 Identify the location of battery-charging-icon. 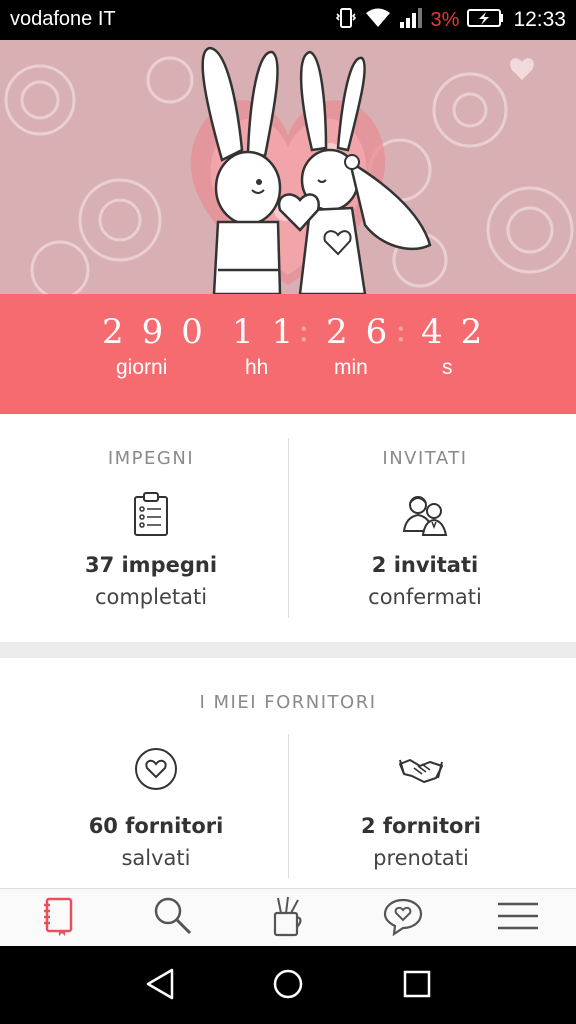
(486, 20).